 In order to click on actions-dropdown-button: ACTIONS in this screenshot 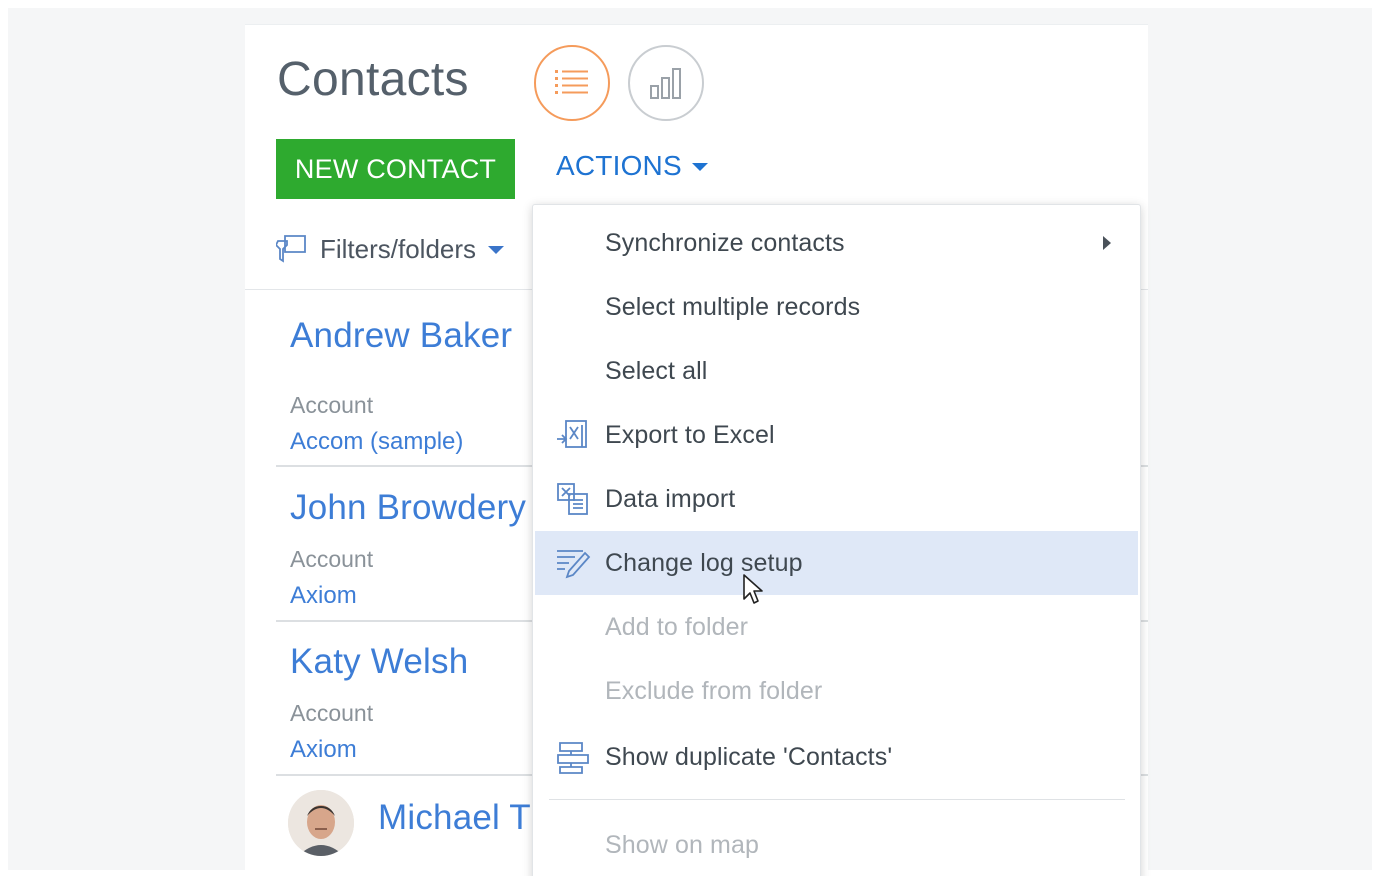, I will do `click(632, 166)`.